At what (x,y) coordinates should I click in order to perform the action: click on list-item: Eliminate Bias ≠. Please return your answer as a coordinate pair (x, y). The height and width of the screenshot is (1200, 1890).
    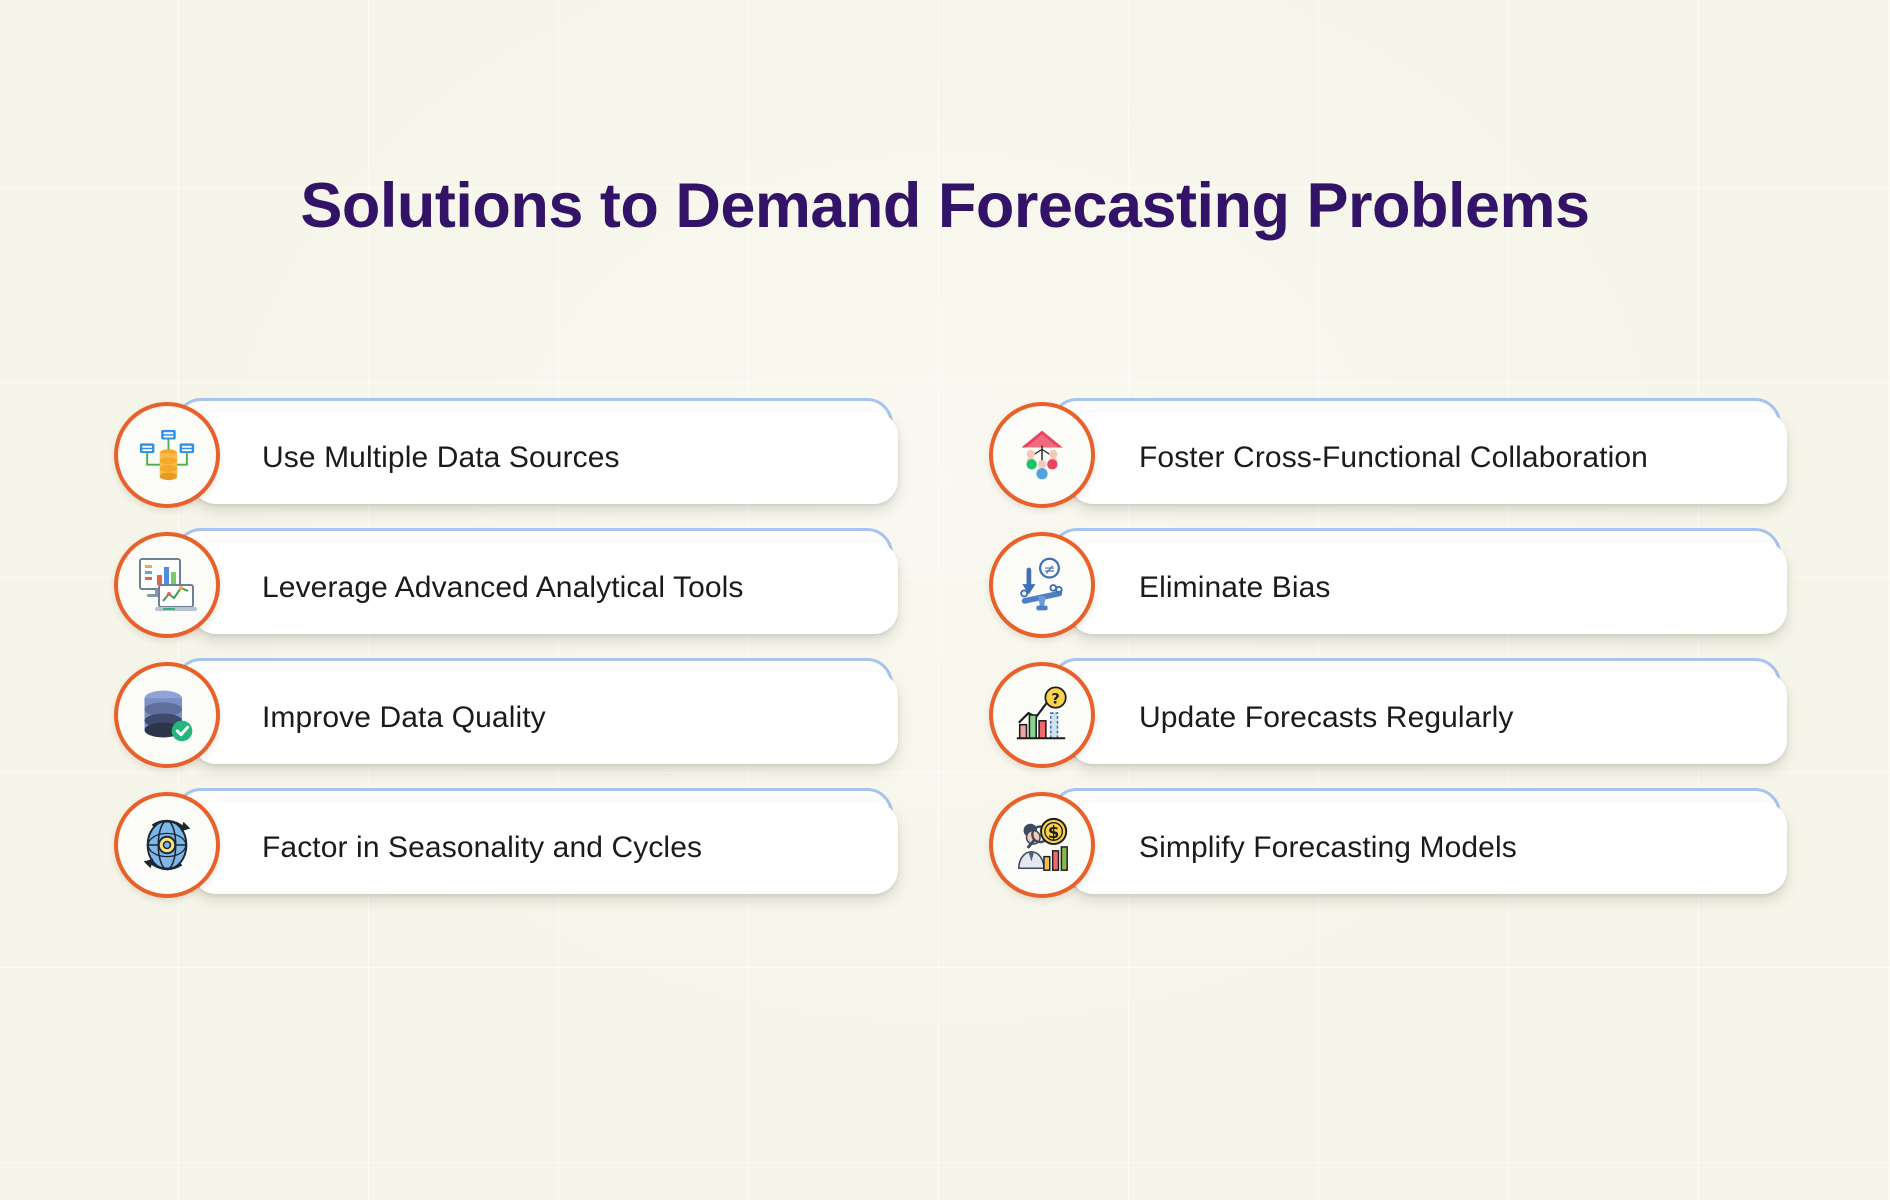
    Looking at the image, I should click on (1439, 585).